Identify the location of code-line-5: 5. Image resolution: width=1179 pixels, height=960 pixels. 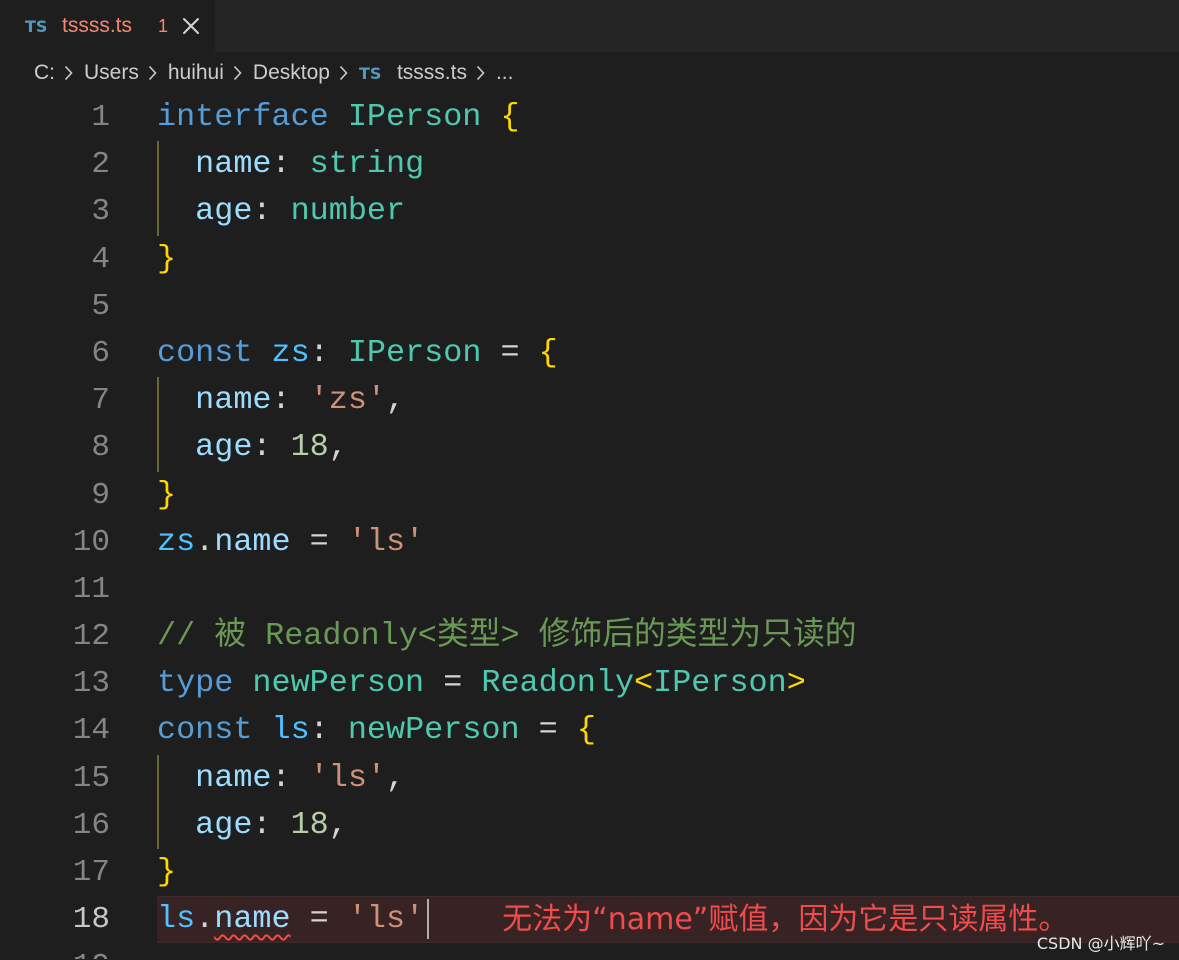
(589, 306).